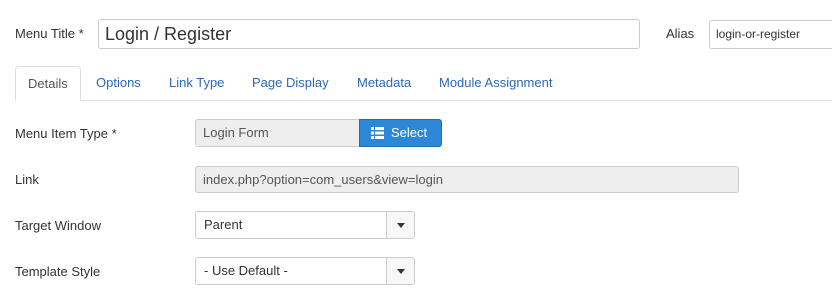  Describe the element at coordinates (58, 271) in the screenshot. I see `template-style-label: Template Style` at that location.